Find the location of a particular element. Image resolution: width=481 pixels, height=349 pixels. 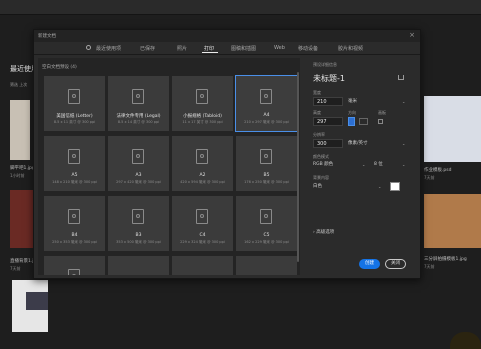

preset-size: 420 x 594 毫米 @ 300 ppi is located at coordinates (202, 182).